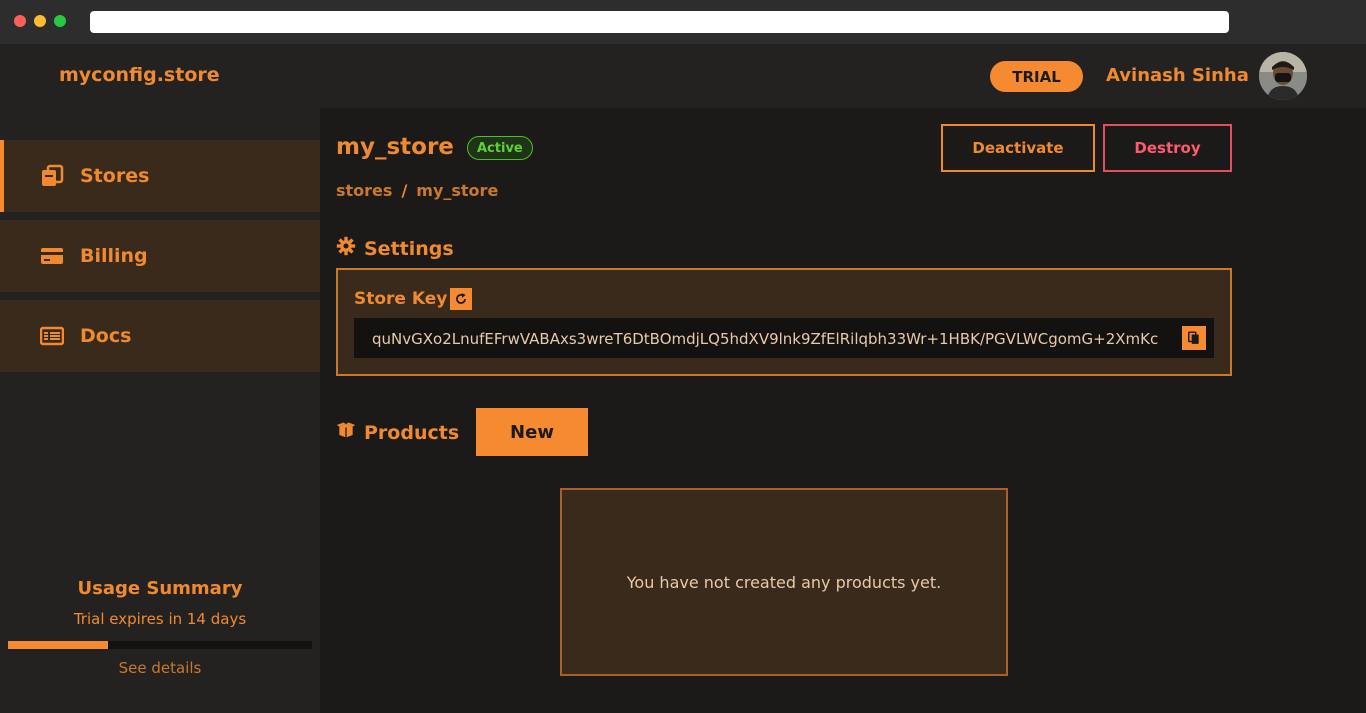  What do you see at coordinates (160, 588) in the screenshot?
I see `usage-summary-title: Usage Summary` at bounding box center [160, 588].